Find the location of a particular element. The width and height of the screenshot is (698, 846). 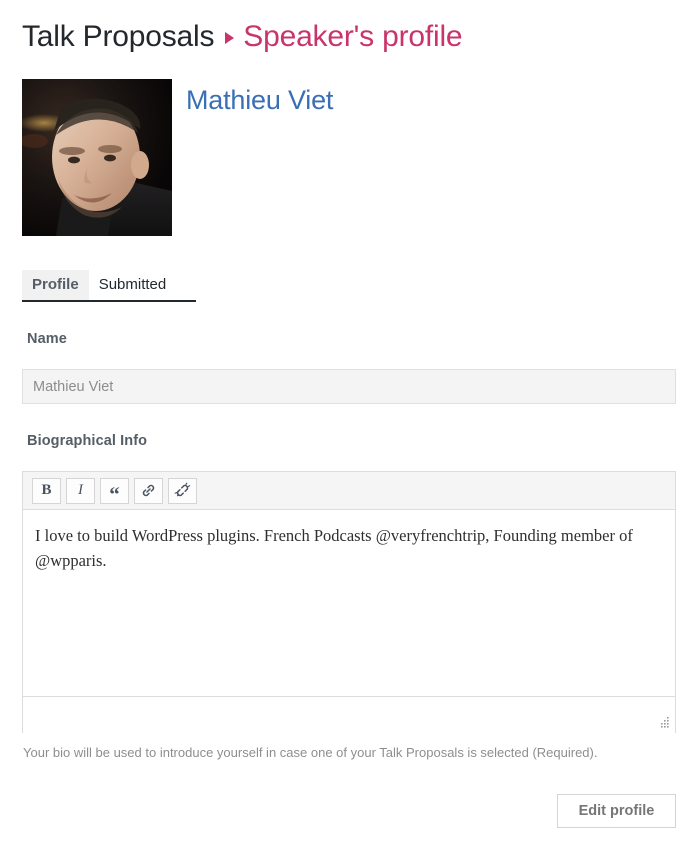

avatar is located at coordinates (97, 157).